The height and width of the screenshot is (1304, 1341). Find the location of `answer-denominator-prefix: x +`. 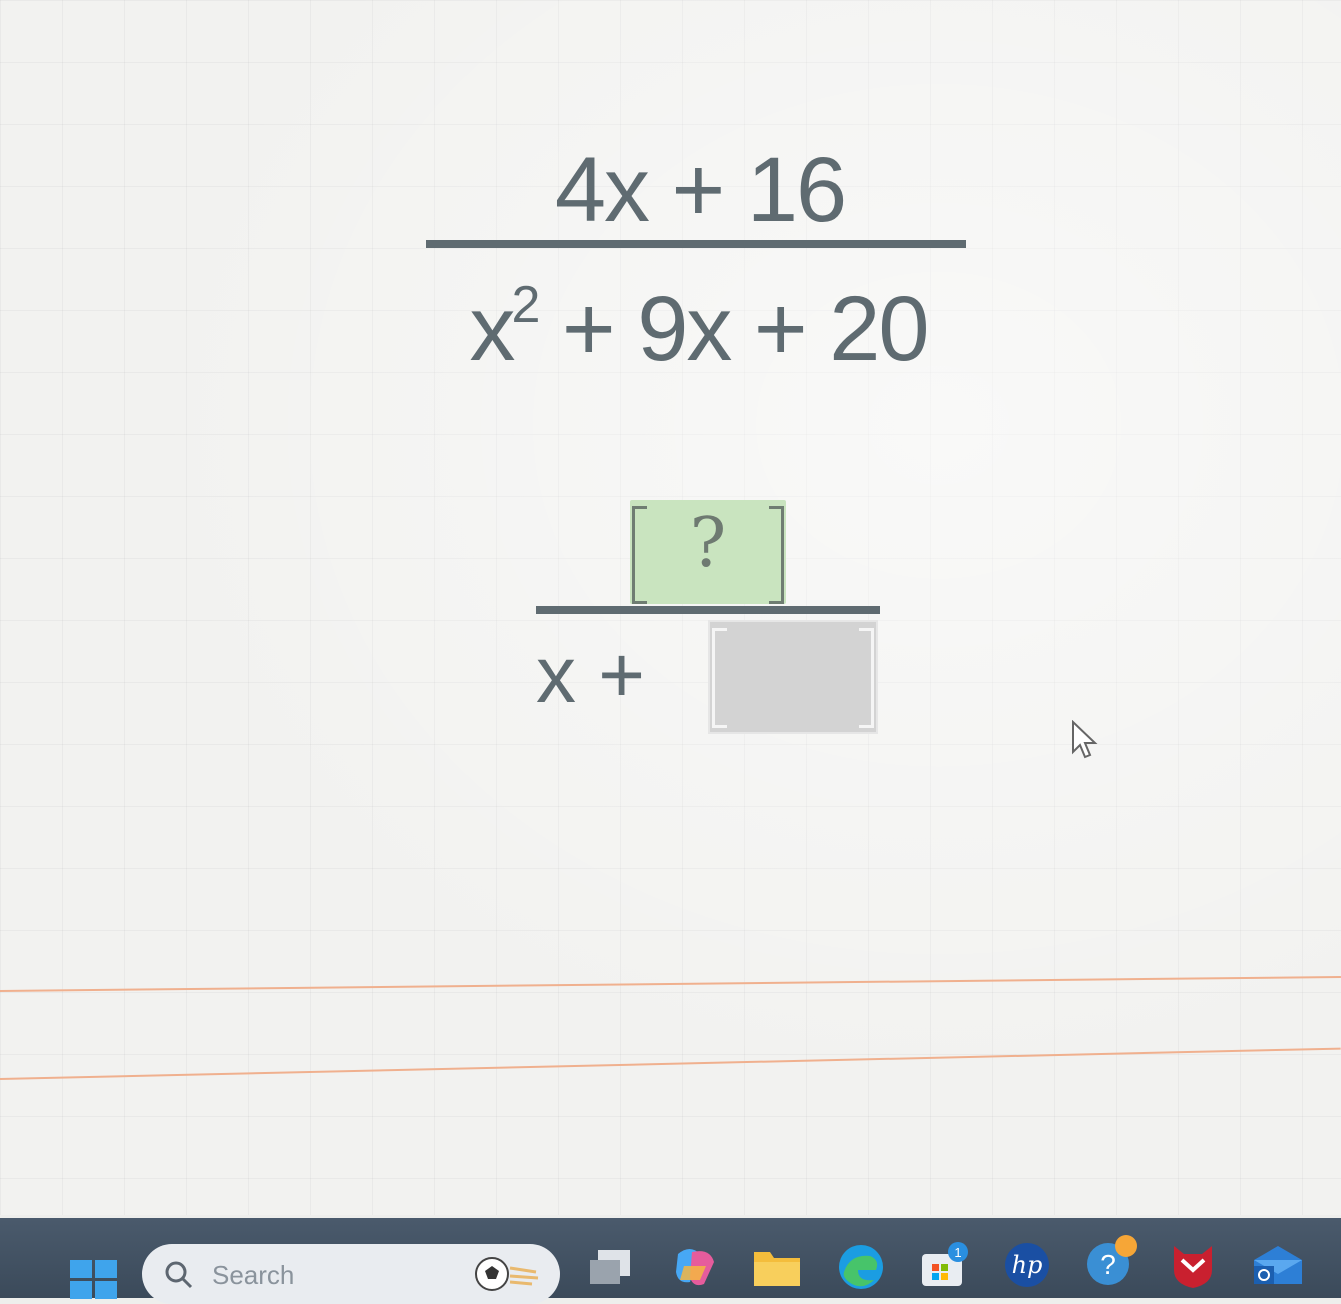

answer-denominator-prefix: x + is located at coordinates (590, 674).